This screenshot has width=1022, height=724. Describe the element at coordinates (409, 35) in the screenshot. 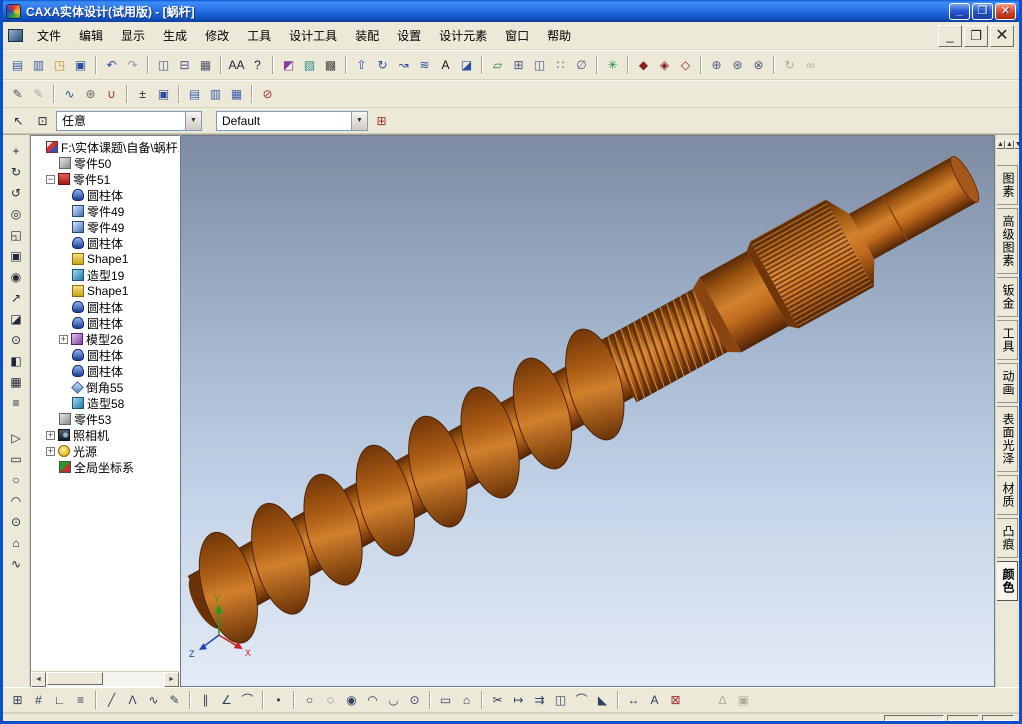

I see `menu-item-settings: 设置` at that location.